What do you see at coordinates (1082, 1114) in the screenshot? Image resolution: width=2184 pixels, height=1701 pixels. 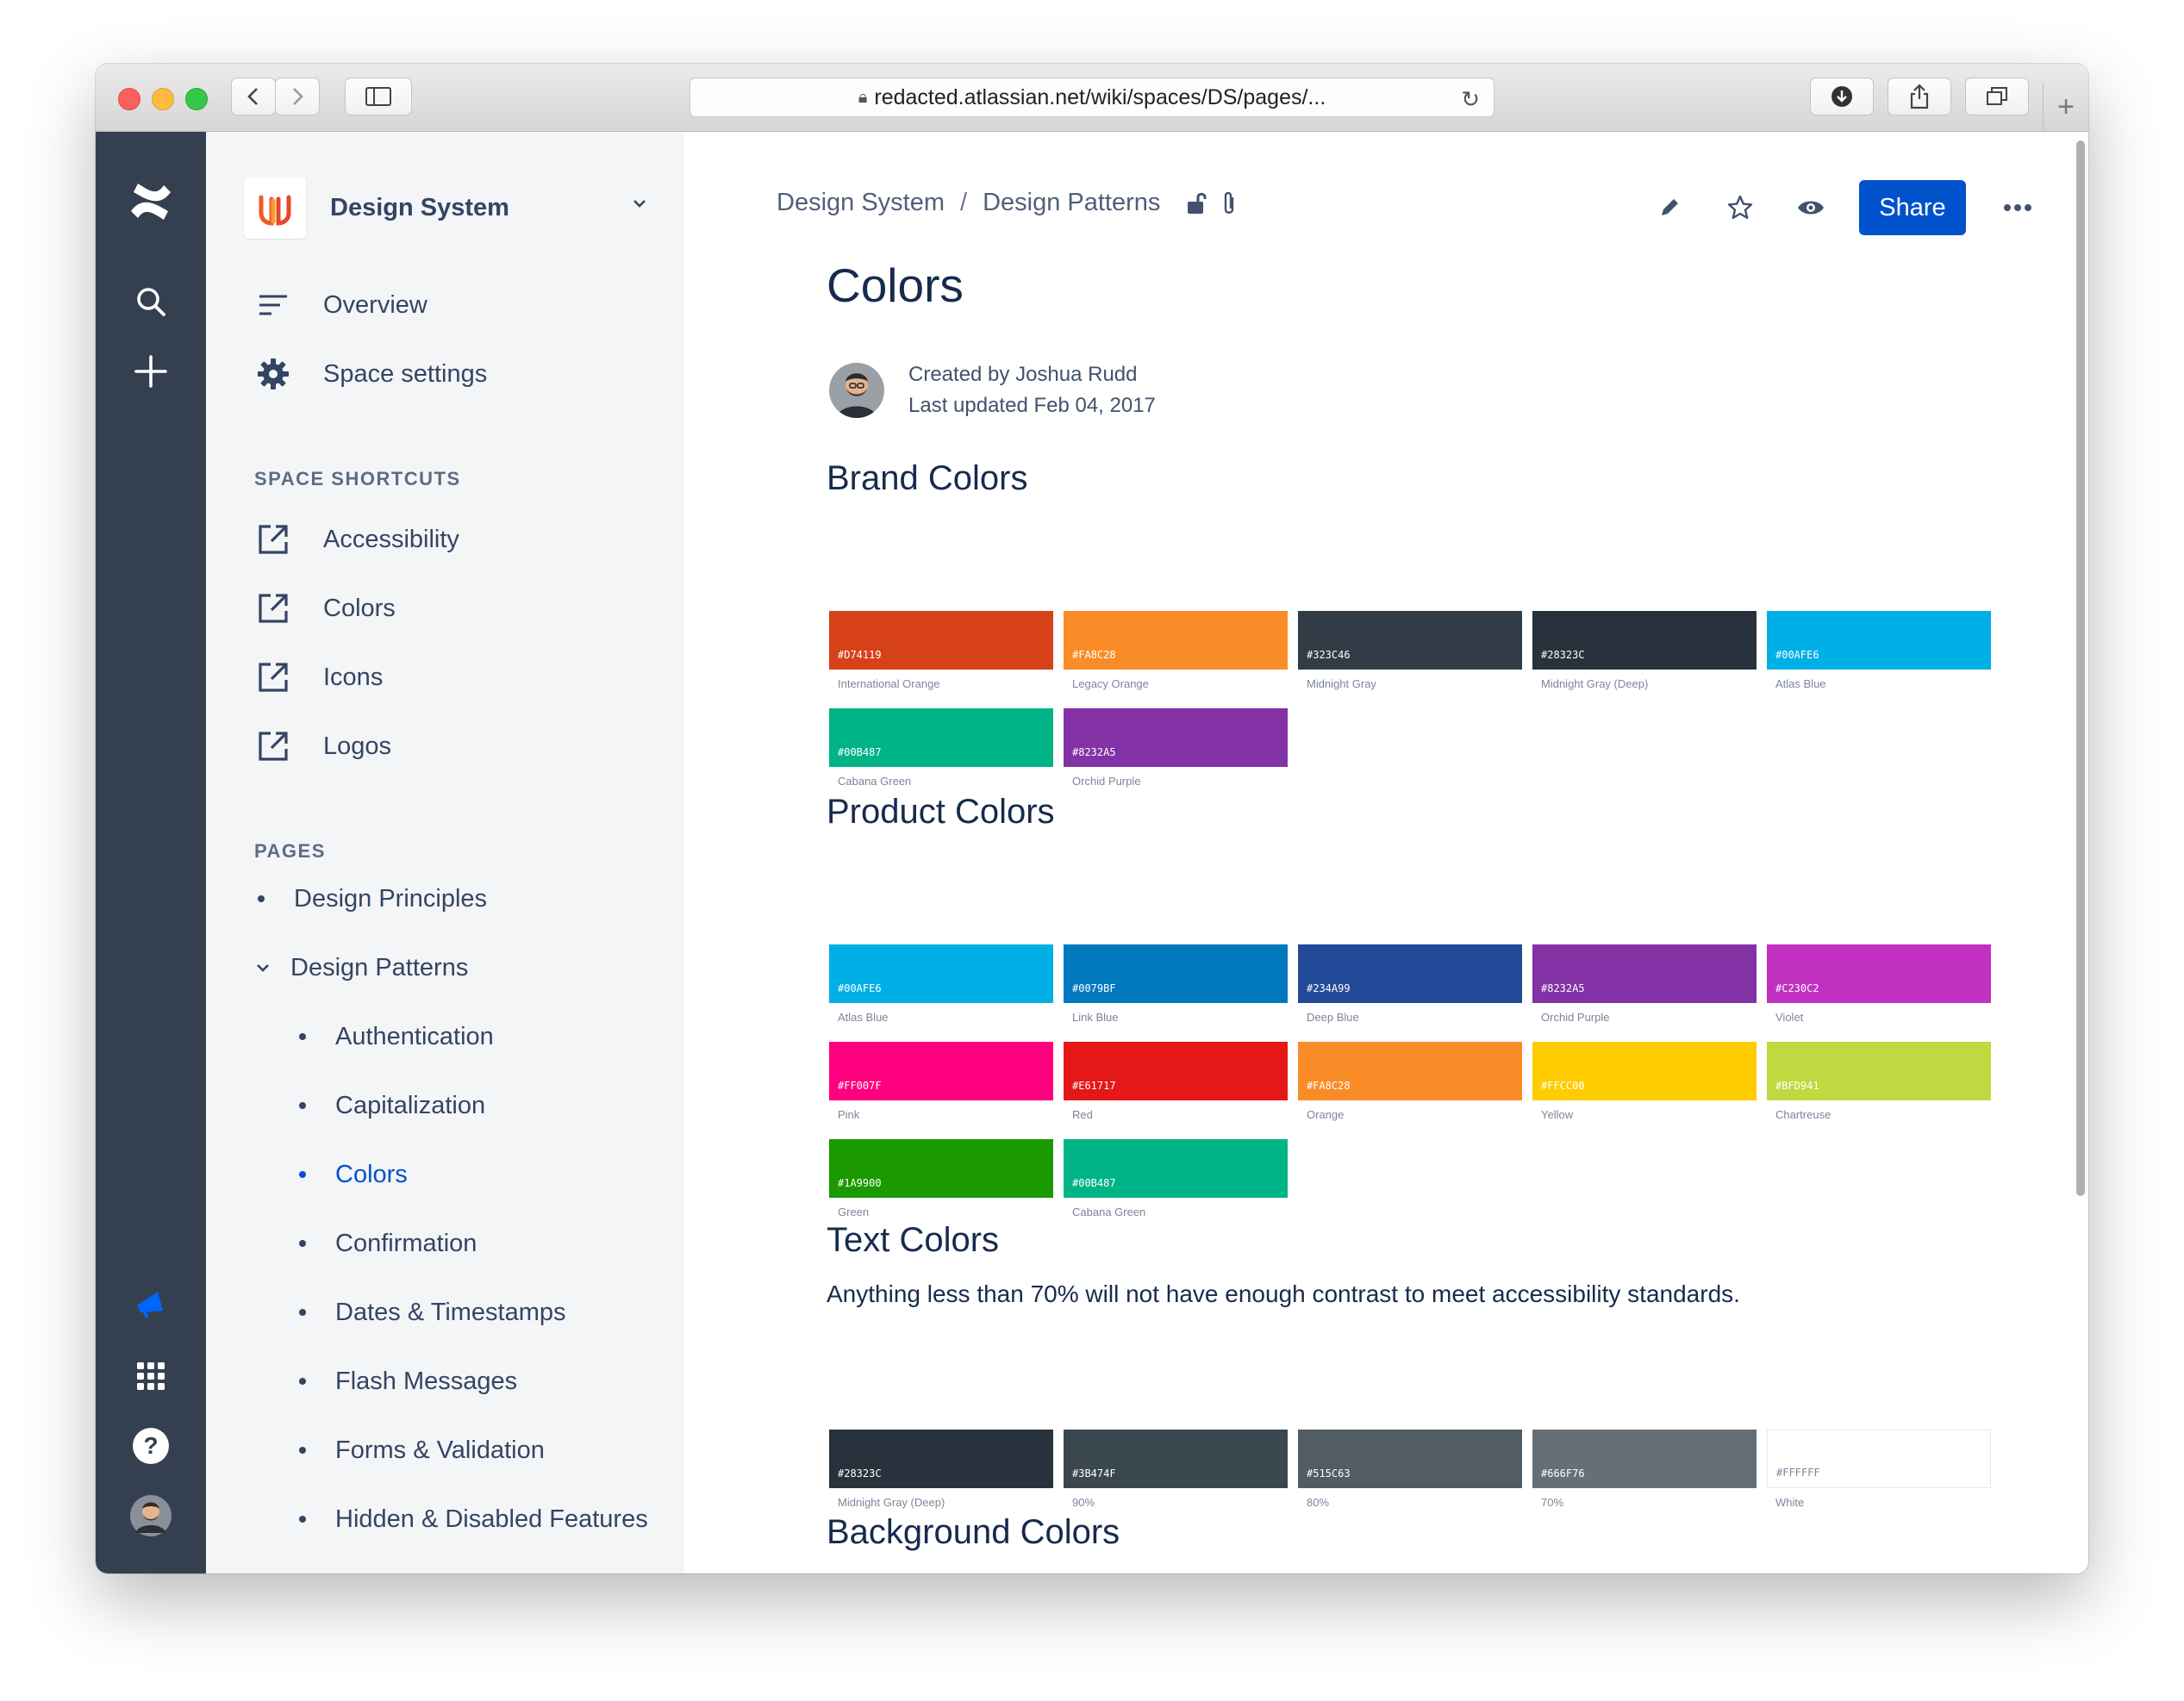 I see `swatch-name: Red` at bounding box center [1082, 1114].